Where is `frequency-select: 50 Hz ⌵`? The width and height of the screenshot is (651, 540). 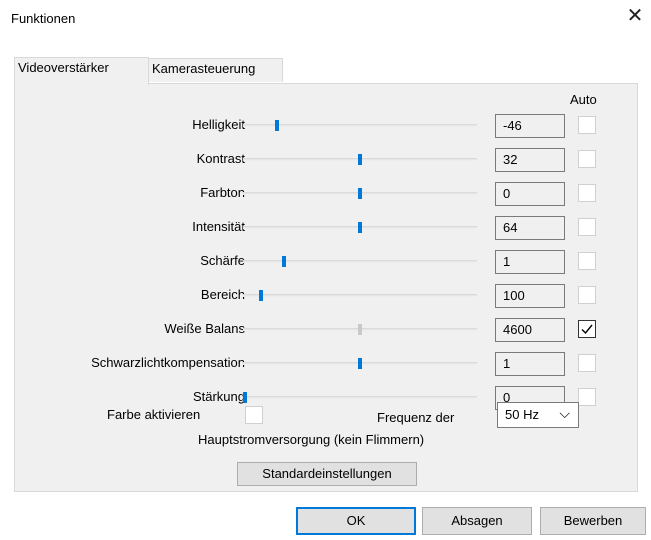 frequency-select: 50 Hz ⌵ is located at coordinates (538, 415).